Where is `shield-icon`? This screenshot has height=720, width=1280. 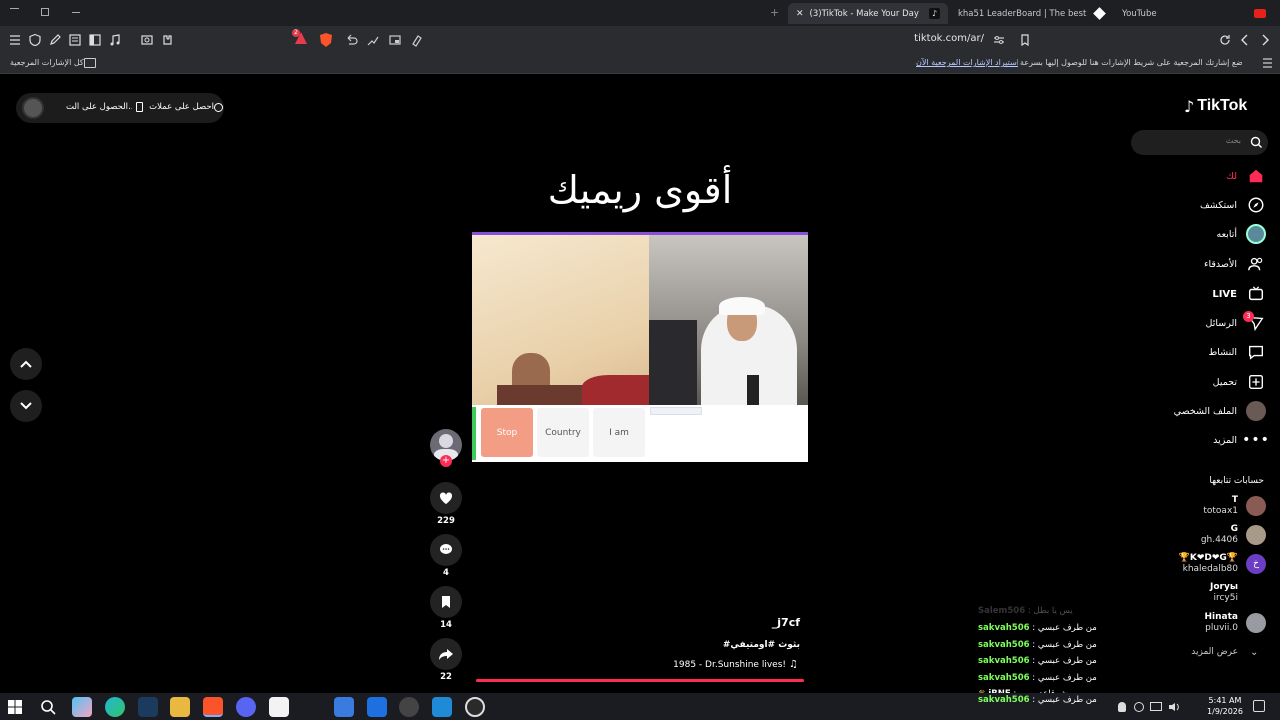 shield-icon is located at coordinates (35, 40).